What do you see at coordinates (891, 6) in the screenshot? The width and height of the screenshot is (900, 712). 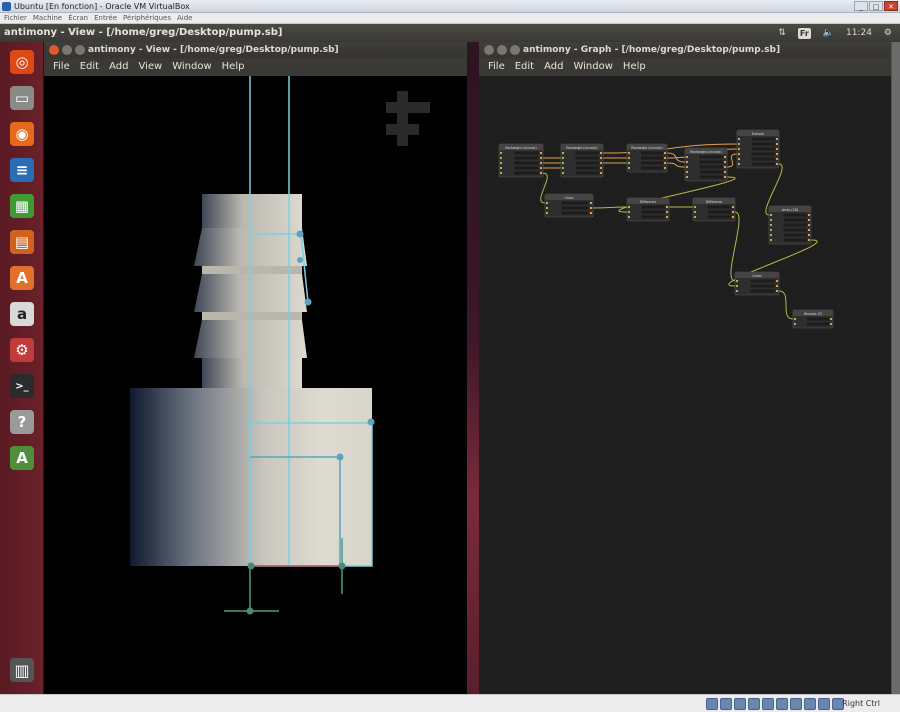 I see `vbox-close-button: ✕` at bounding box center [891, 6].